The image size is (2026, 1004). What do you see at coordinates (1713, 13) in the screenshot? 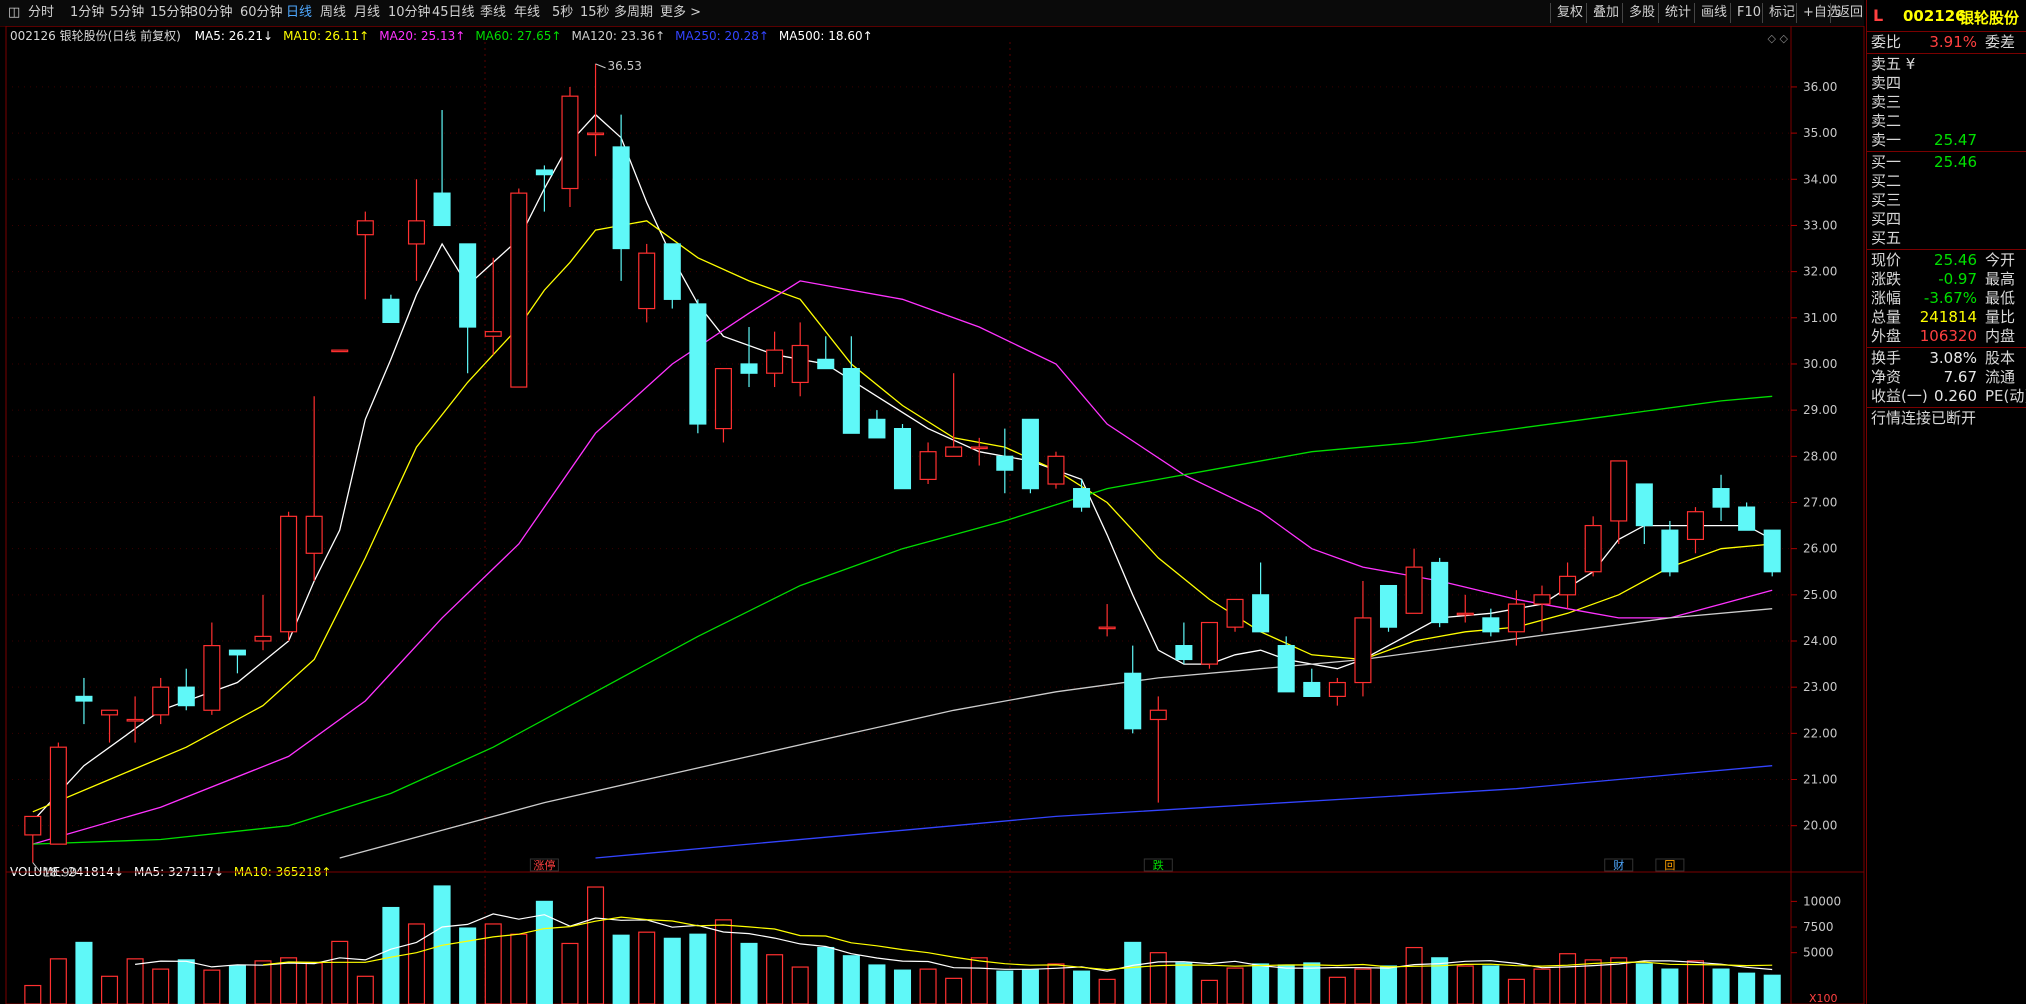
I see `toolbar-button-4: 画线` at bounding box center [1713, 13].